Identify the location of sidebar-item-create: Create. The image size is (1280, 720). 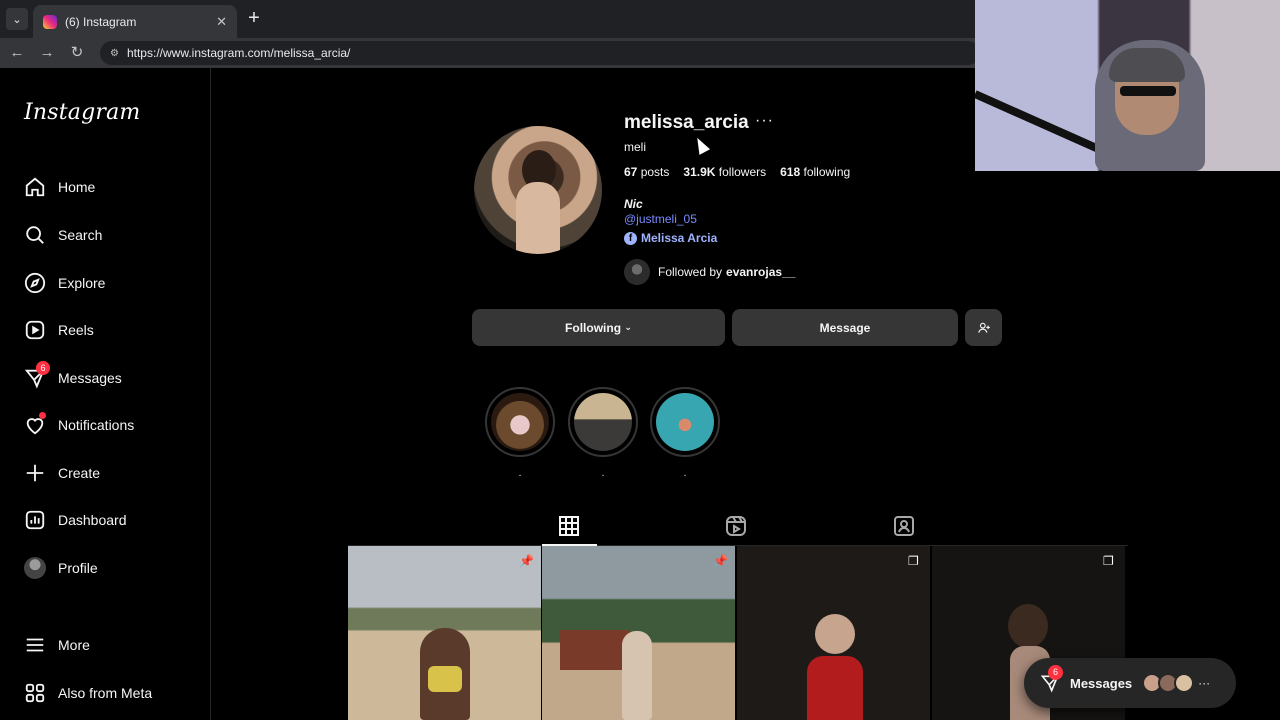
(107, 473).